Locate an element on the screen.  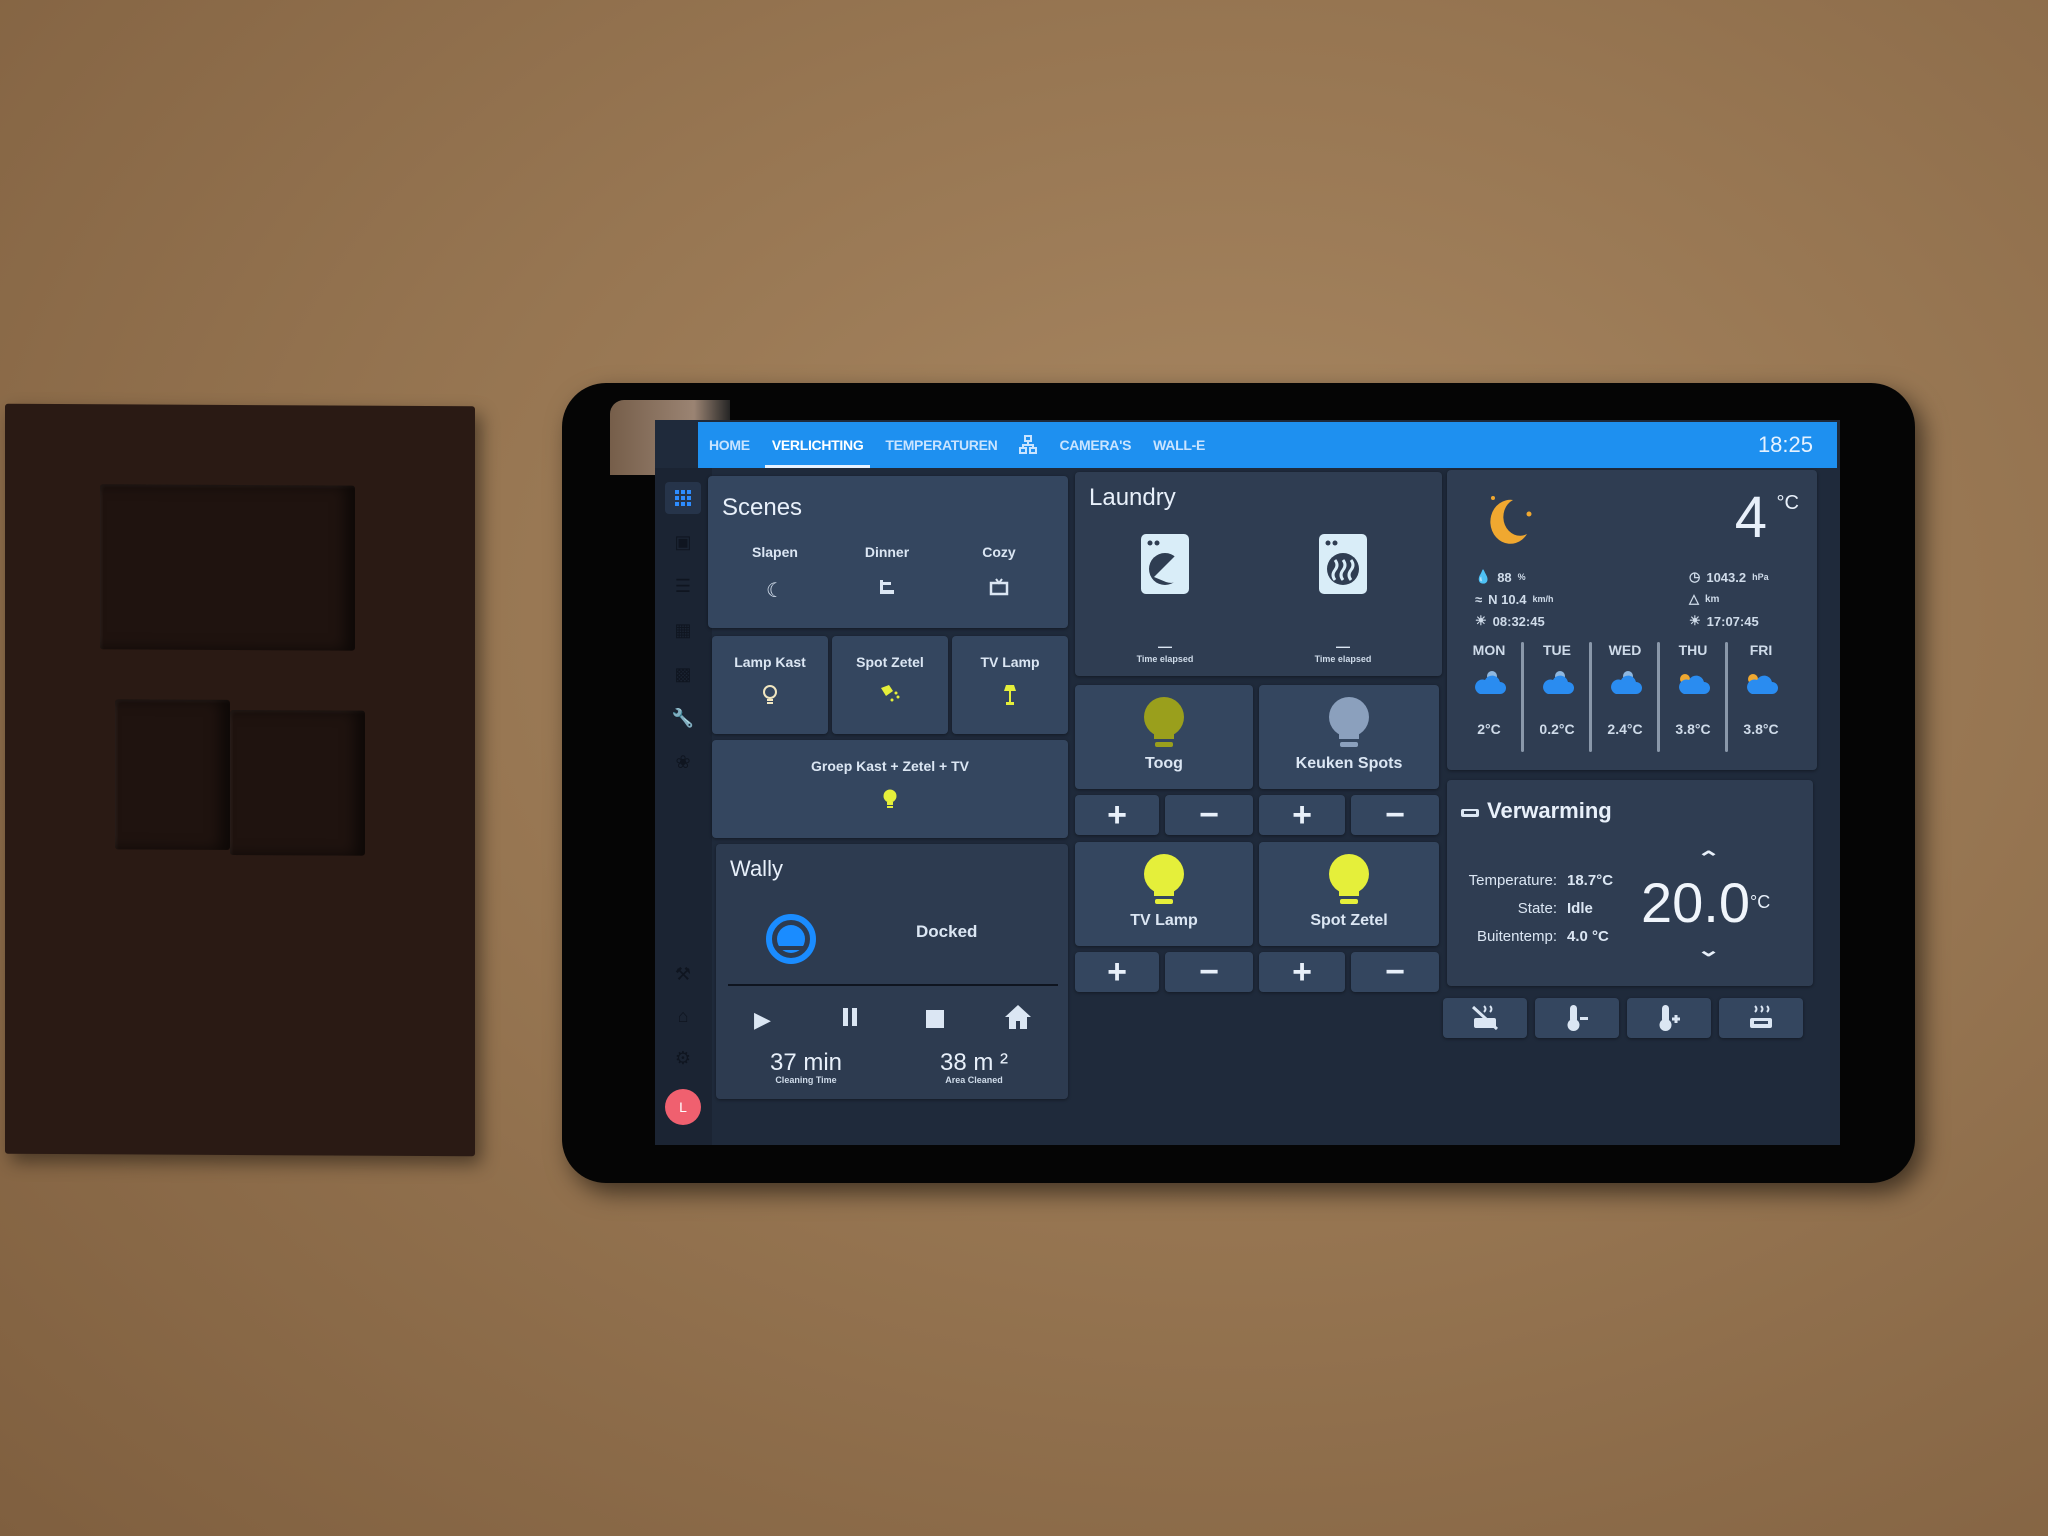
scenes-card: Scenes Slapen ☾ Dinner Cozy is located at coordinates (888, 552).